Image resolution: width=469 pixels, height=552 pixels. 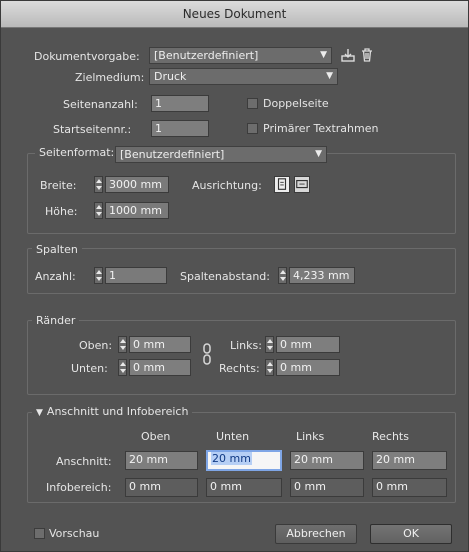 What do you see at coordinates (74, 533) in the screenshot?
I see `preview-label: Vorschau` at bounding box center [74, 533].